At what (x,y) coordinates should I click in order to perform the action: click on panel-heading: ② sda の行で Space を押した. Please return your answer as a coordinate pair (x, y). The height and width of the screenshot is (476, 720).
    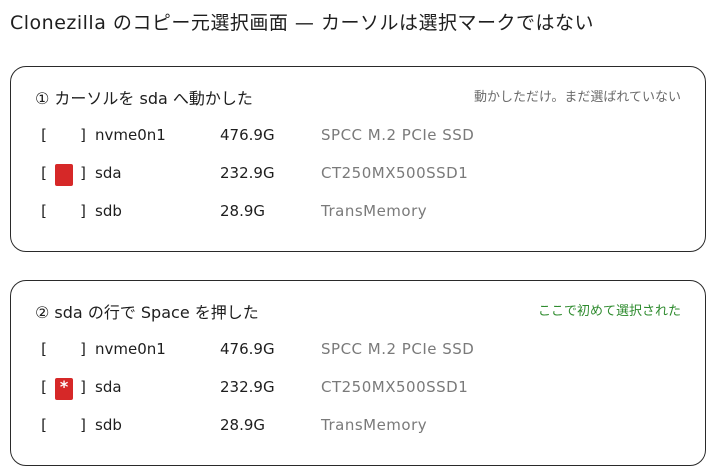
    Looking at the image, I should click on (147, 312).